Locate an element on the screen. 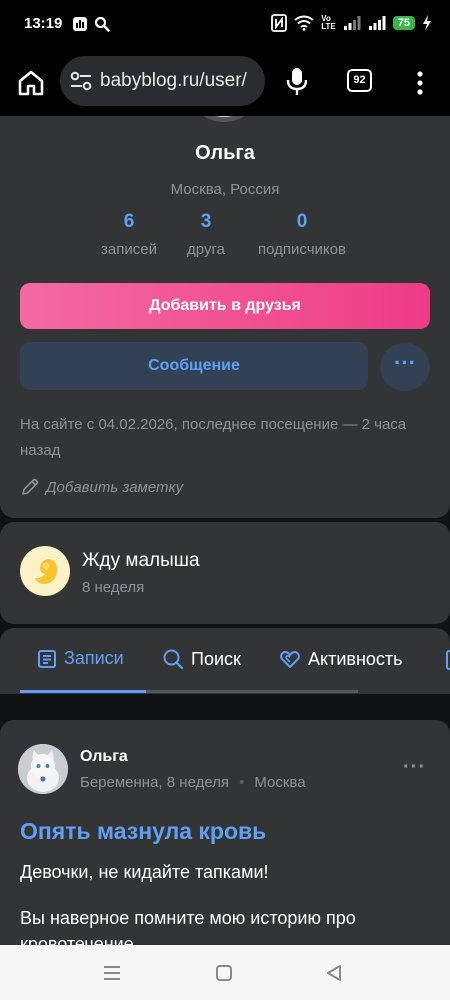  status-bar: 13:19 Vo LTE 75 is located at coordinates (225, 26).